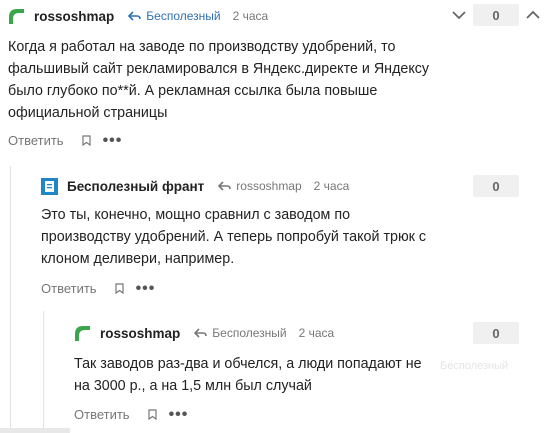  Describe the element at coordinates (459, 15) in the screenshot. I see `collapse-chevron-icon` at that location.